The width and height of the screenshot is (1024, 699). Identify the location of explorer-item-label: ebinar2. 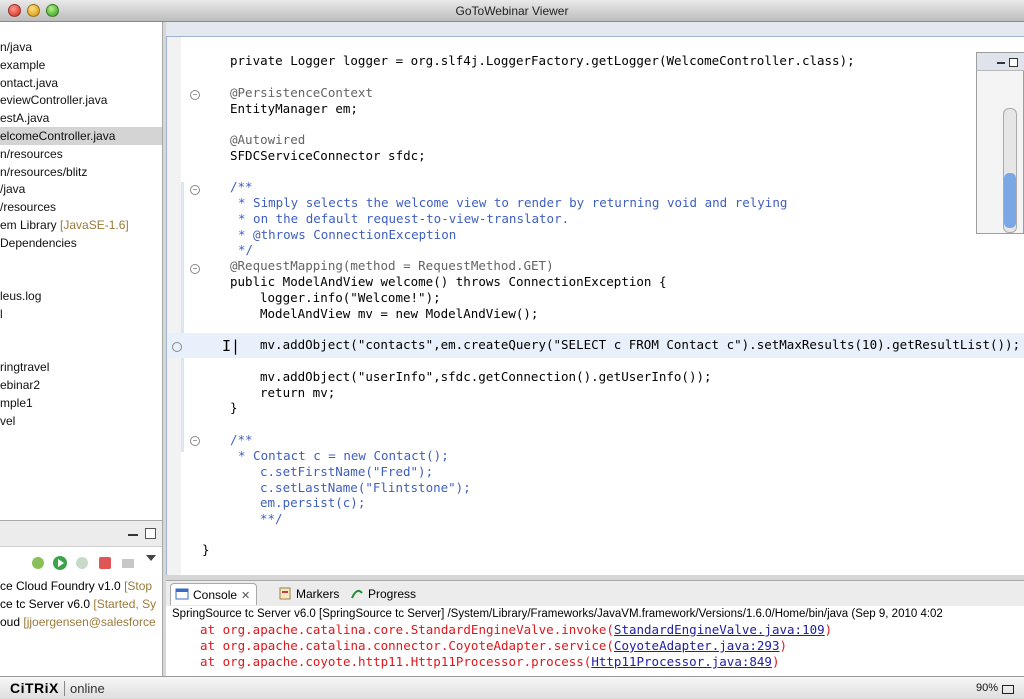
(20, 385).